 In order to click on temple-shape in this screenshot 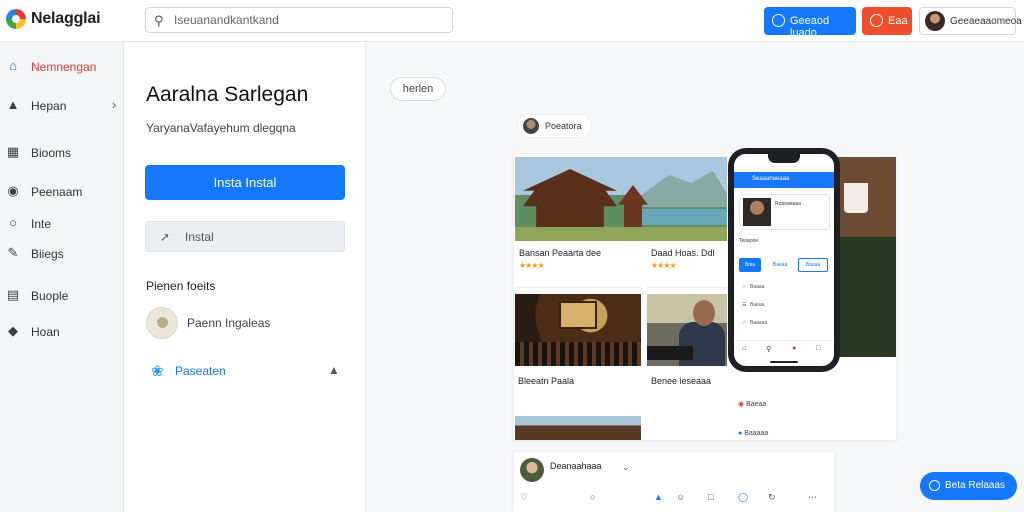, I will do `click(570, 200)`.